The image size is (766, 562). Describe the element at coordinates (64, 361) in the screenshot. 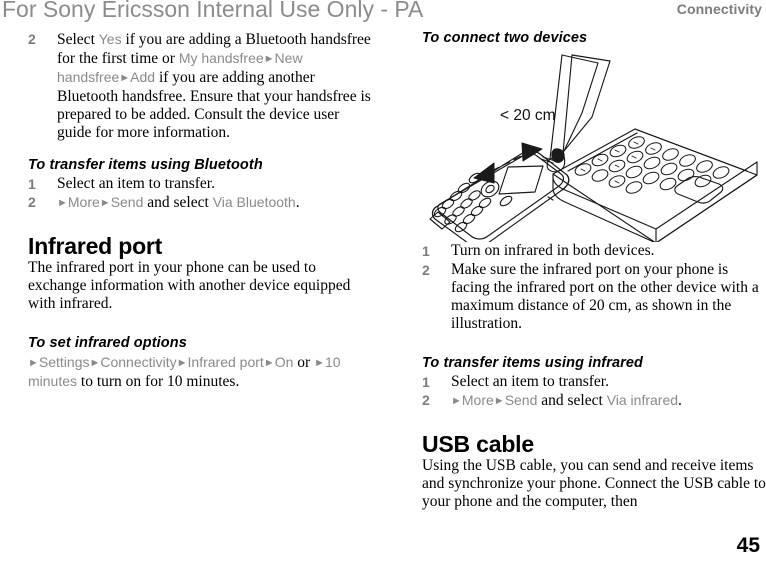

I see `ui-label-settings: Settings` at that location.